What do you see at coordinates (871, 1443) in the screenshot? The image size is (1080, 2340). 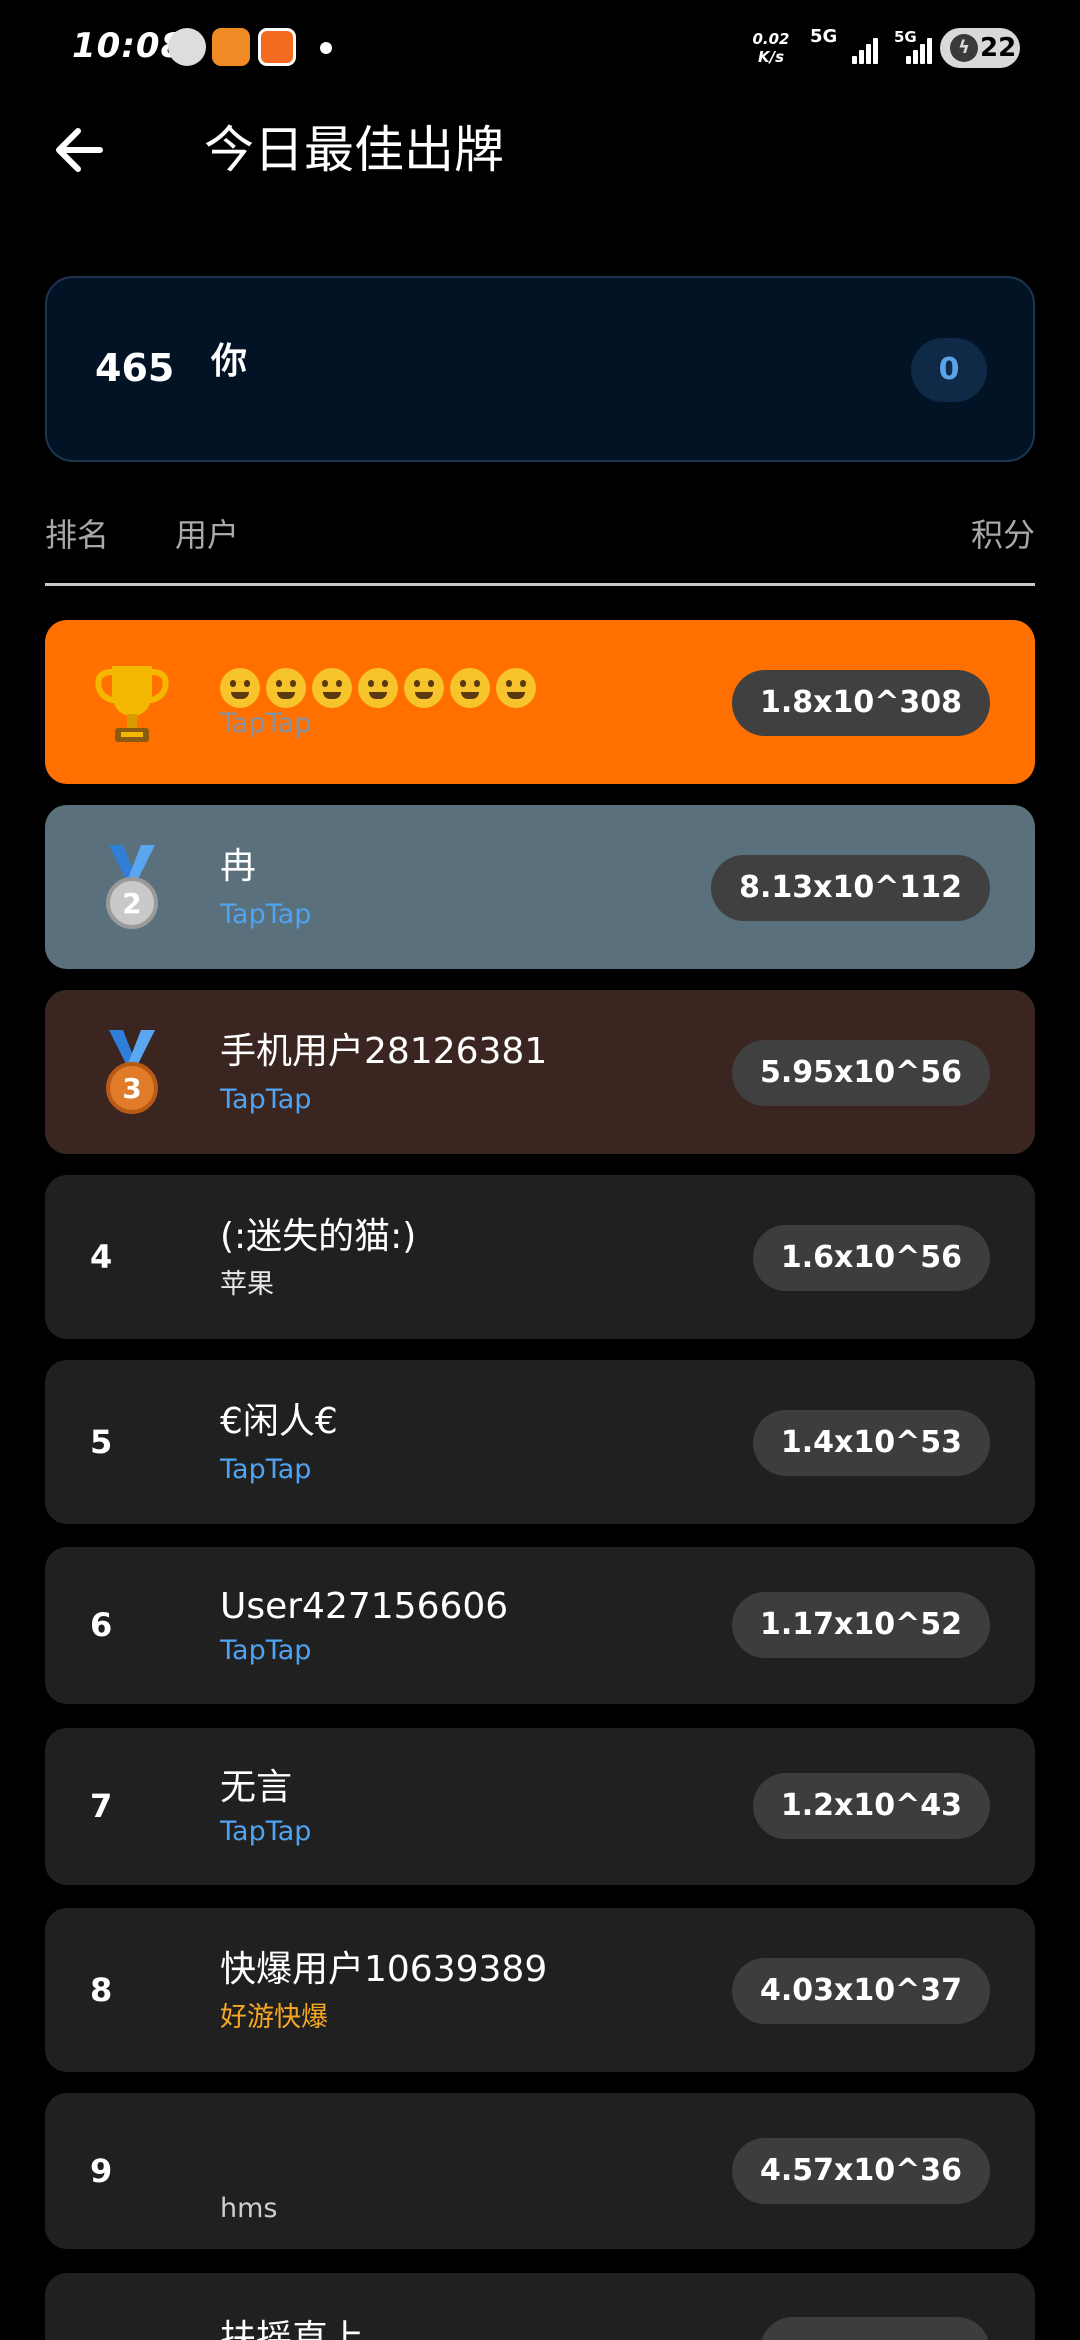 I see `row-score: 1.4x10^53` at bounding box center [871, 1443].